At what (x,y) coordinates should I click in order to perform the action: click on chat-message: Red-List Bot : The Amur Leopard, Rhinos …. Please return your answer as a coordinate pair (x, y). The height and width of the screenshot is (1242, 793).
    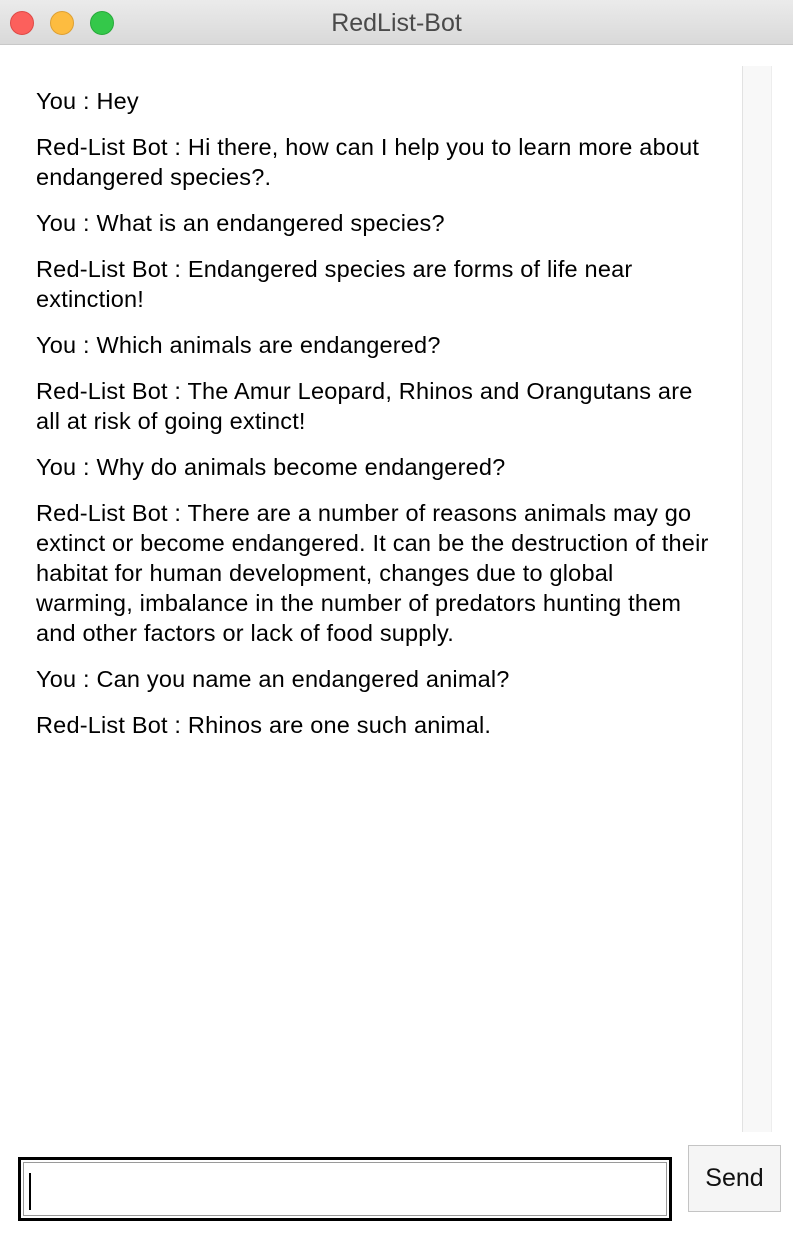
    Looking at the image, I should click on (364, 406).